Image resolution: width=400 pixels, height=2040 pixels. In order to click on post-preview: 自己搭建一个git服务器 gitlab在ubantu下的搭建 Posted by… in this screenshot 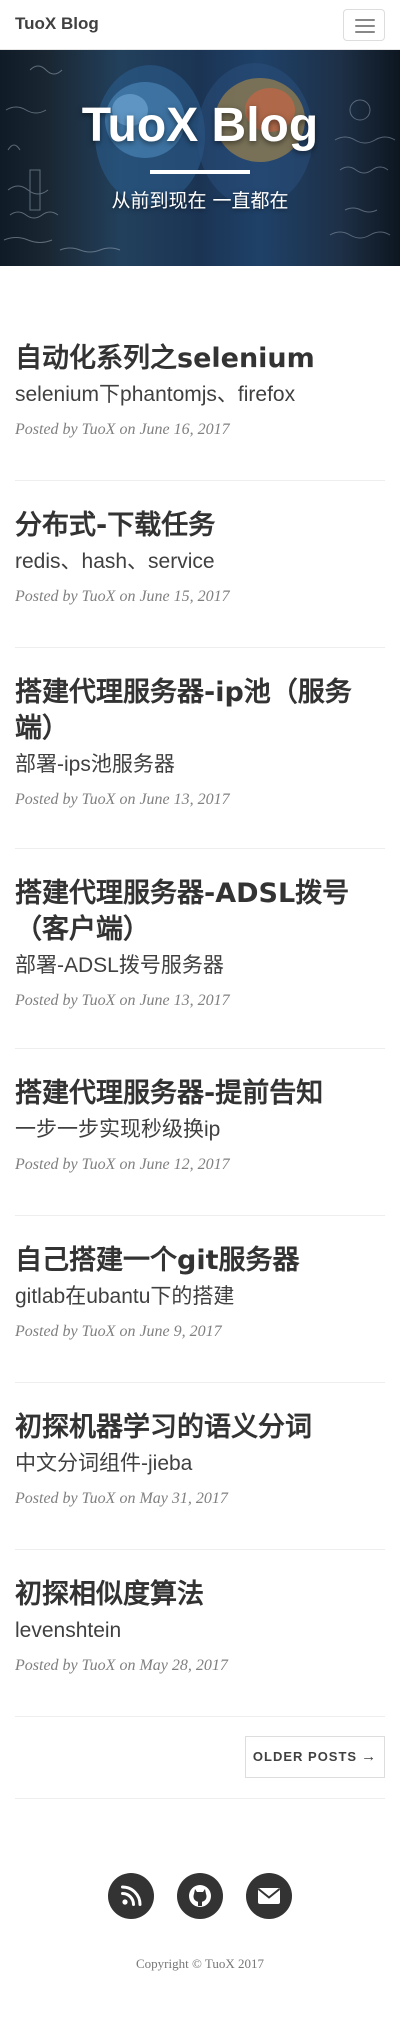, I will do `click(200, 1293)`.